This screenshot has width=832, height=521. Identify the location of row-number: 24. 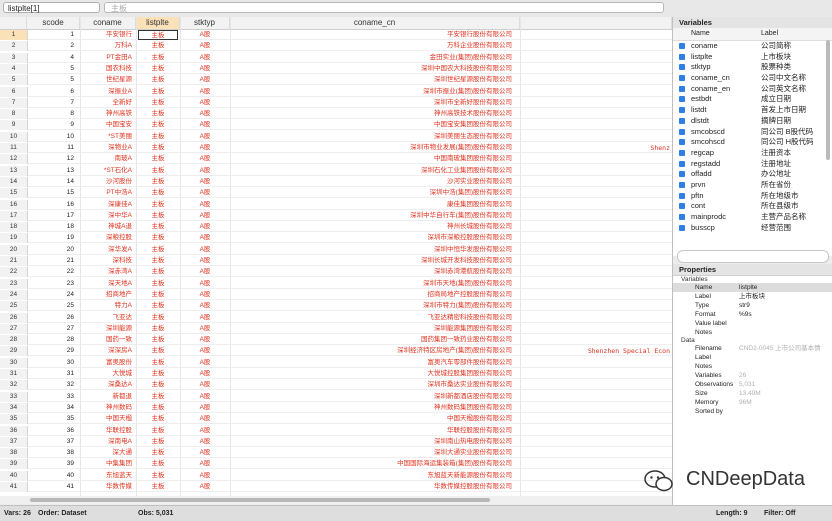
(14, 294).